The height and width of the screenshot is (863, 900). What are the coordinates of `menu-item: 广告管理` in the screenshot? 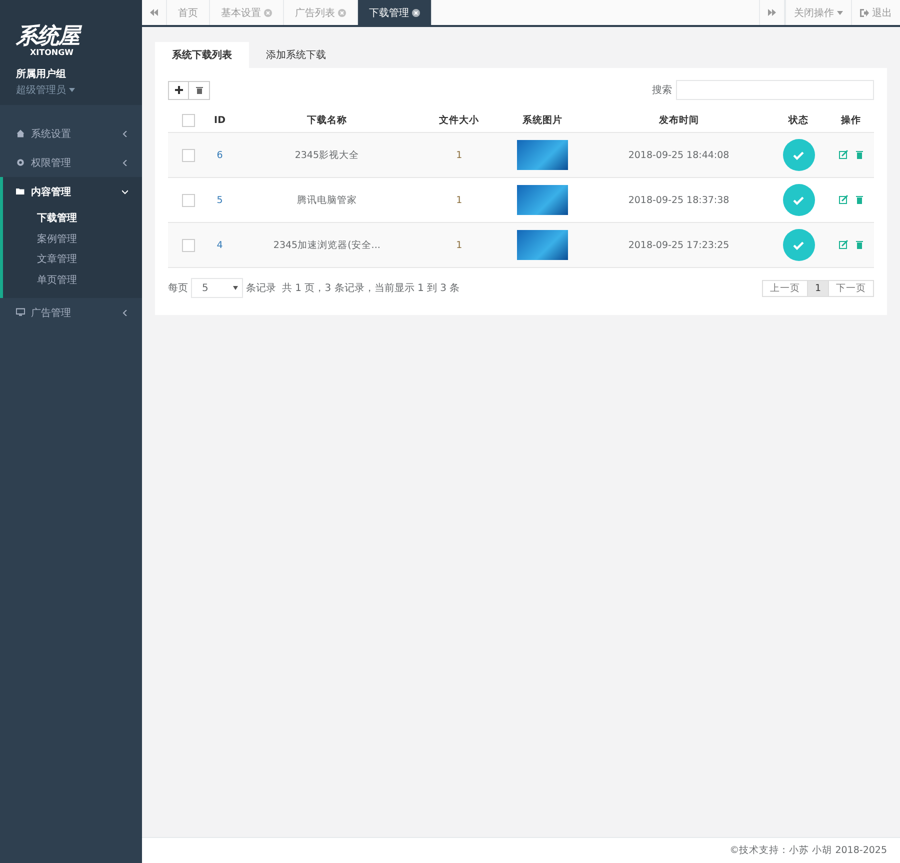 It's located at (71, 312).